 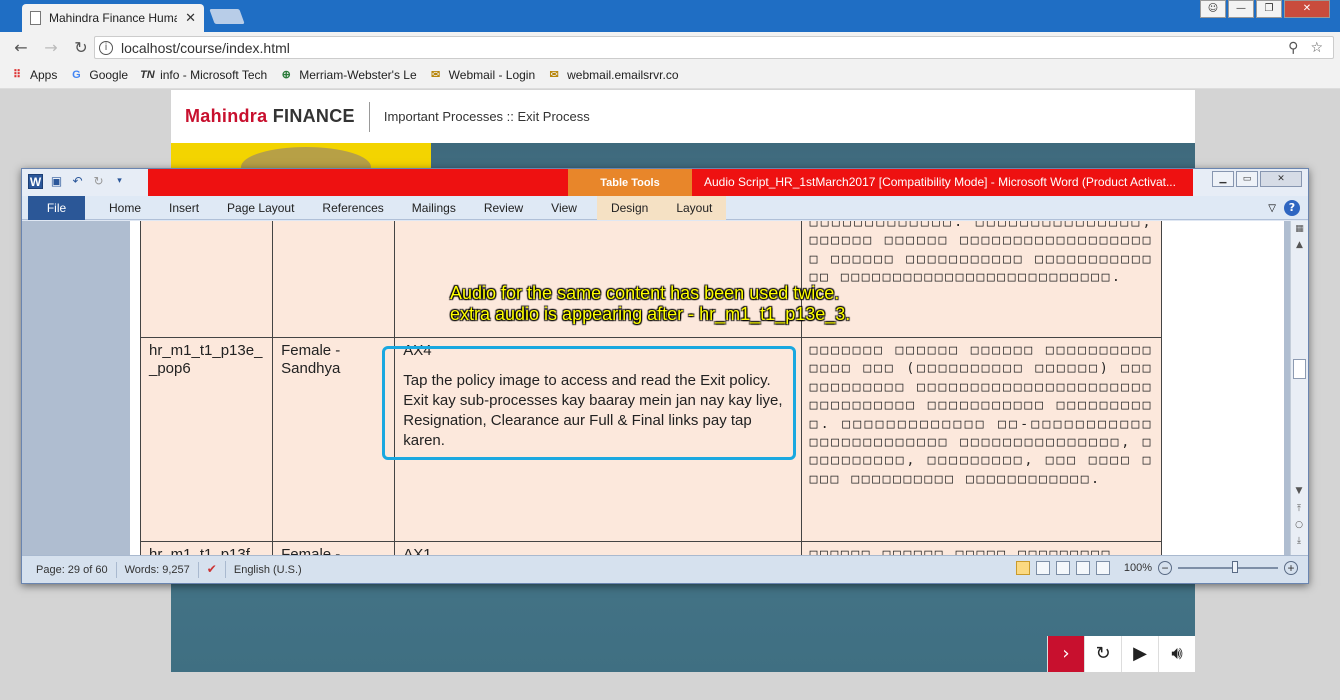 What do you see at coordinates (270, 116) in the screenshot?
I see `mahindra-finance-logo: Mahindra FINANCE` at bounding box center [270, 116].